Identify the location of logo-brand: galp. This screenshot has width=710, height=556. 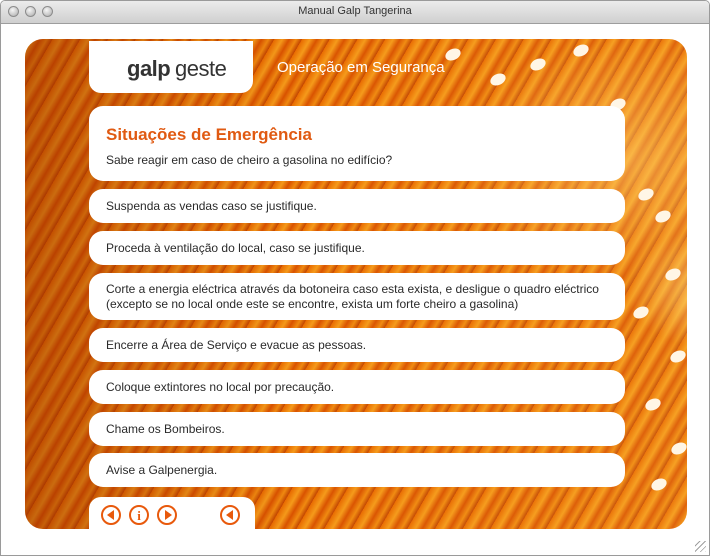
(149, 68).